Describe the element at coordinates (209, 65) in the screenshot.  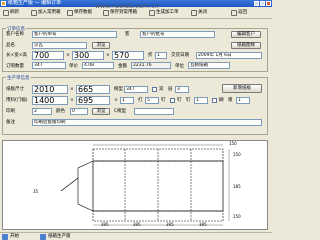
I see `unit-field: 瓦楞纸箱` at that location.